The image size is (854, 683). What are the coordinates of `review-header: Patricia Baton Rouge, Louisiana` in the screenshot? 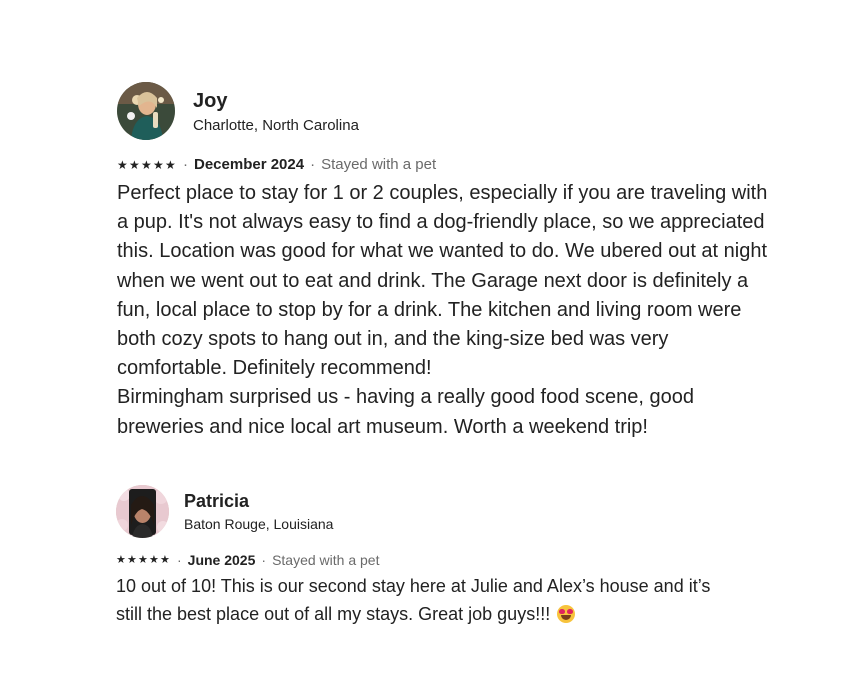 It's located at (427, 515).